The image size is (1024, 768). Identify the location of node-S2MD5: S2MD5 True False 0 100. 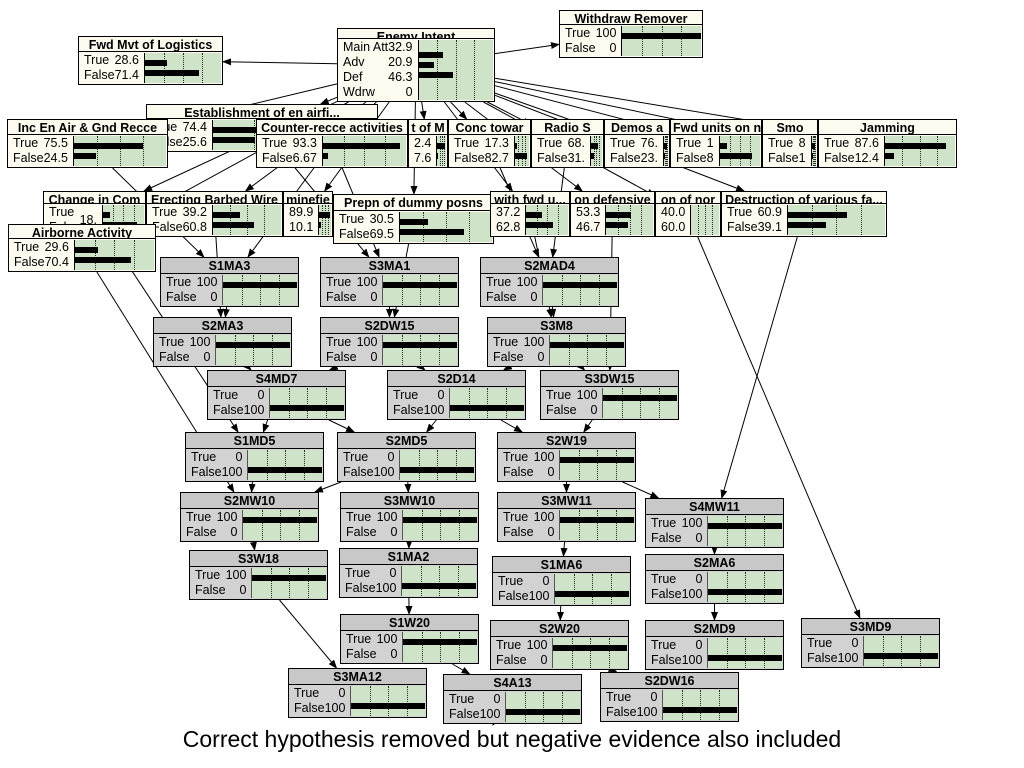
(406, 457).